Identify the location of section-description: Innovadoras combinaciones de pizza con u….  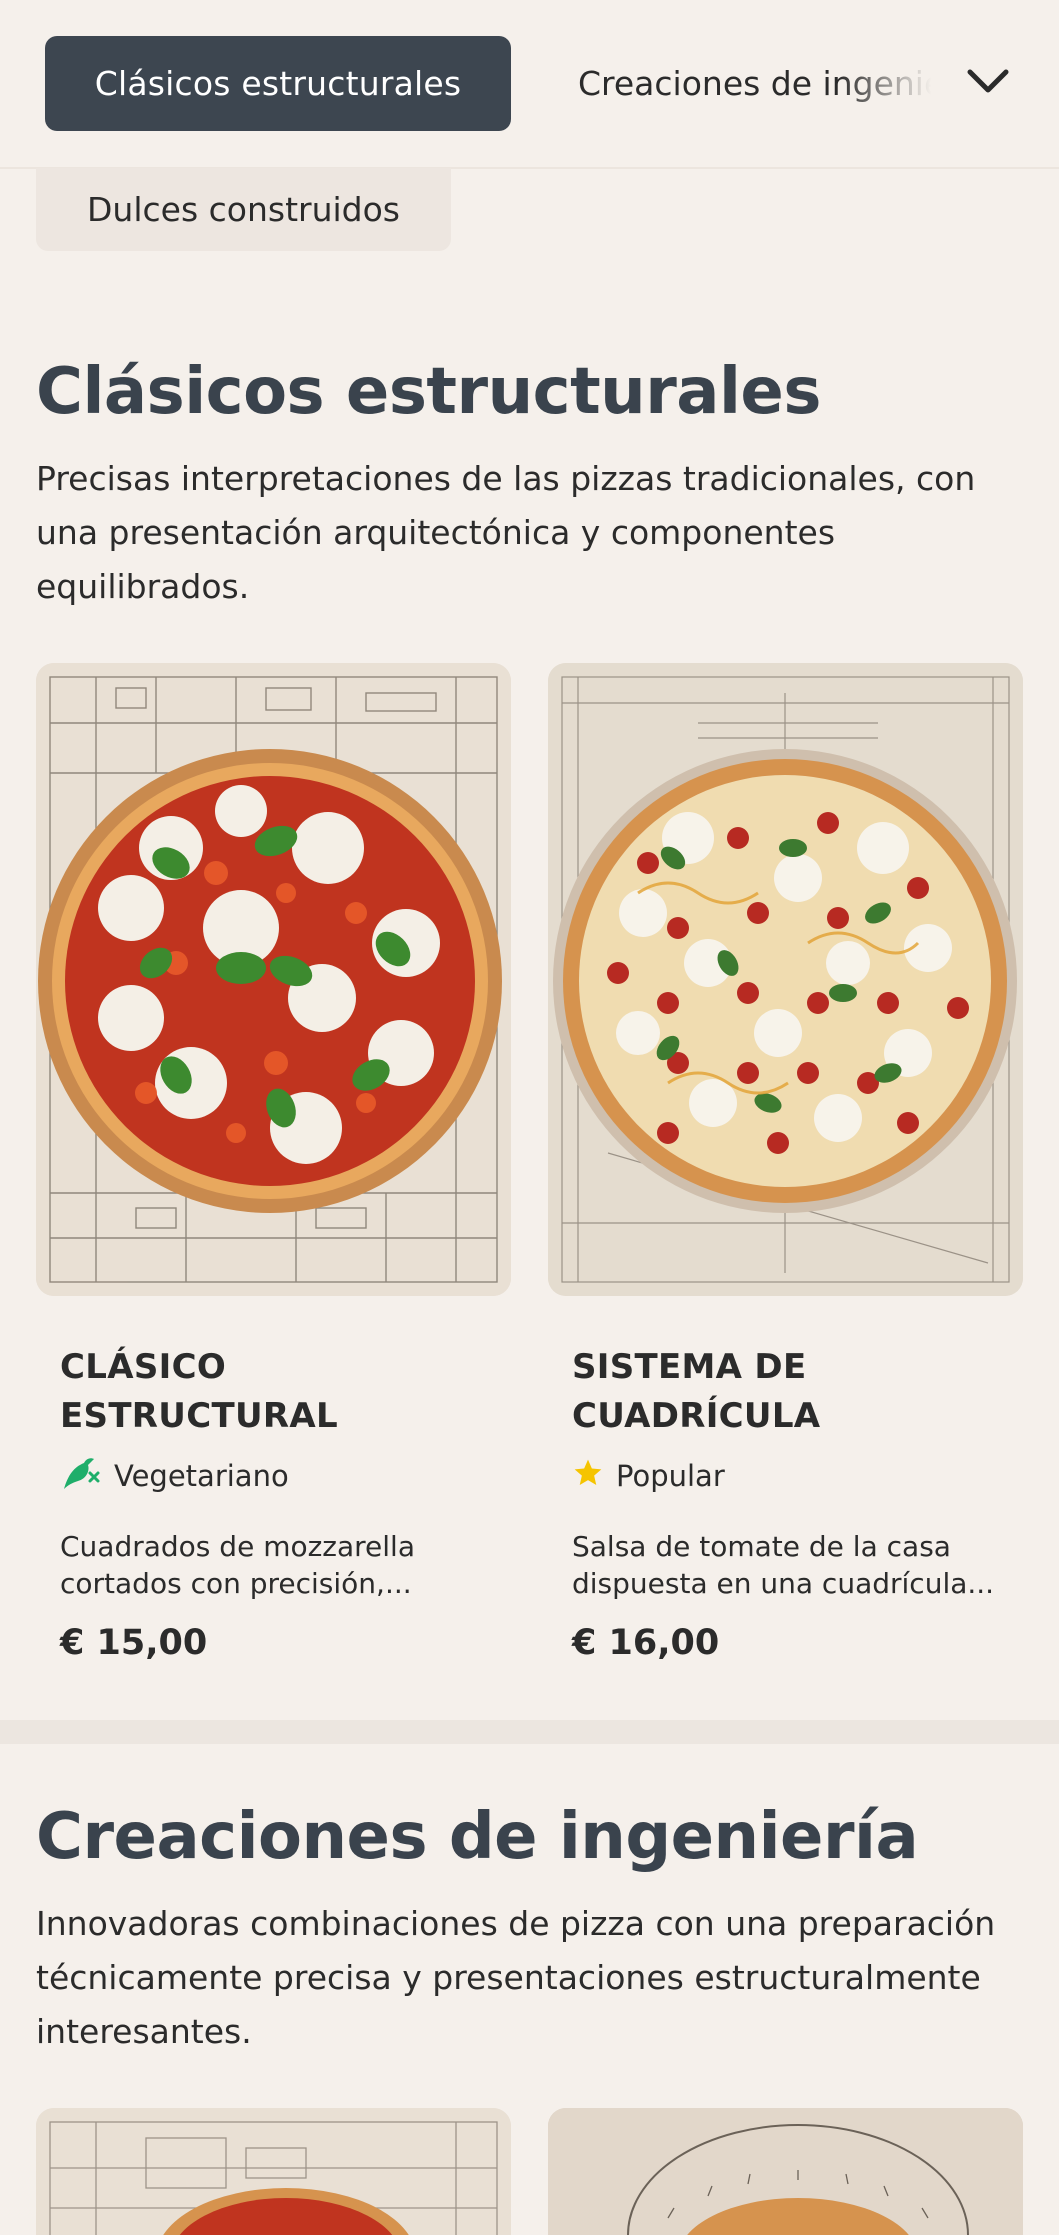
(516, 1977).